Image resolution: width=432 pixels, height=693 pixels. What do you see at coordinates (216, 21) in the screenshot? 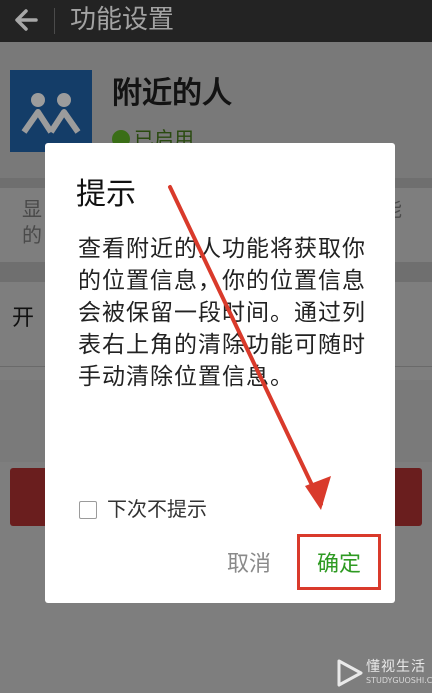
I see `top-bar: 功能设置` at bounding box center [216, 21].